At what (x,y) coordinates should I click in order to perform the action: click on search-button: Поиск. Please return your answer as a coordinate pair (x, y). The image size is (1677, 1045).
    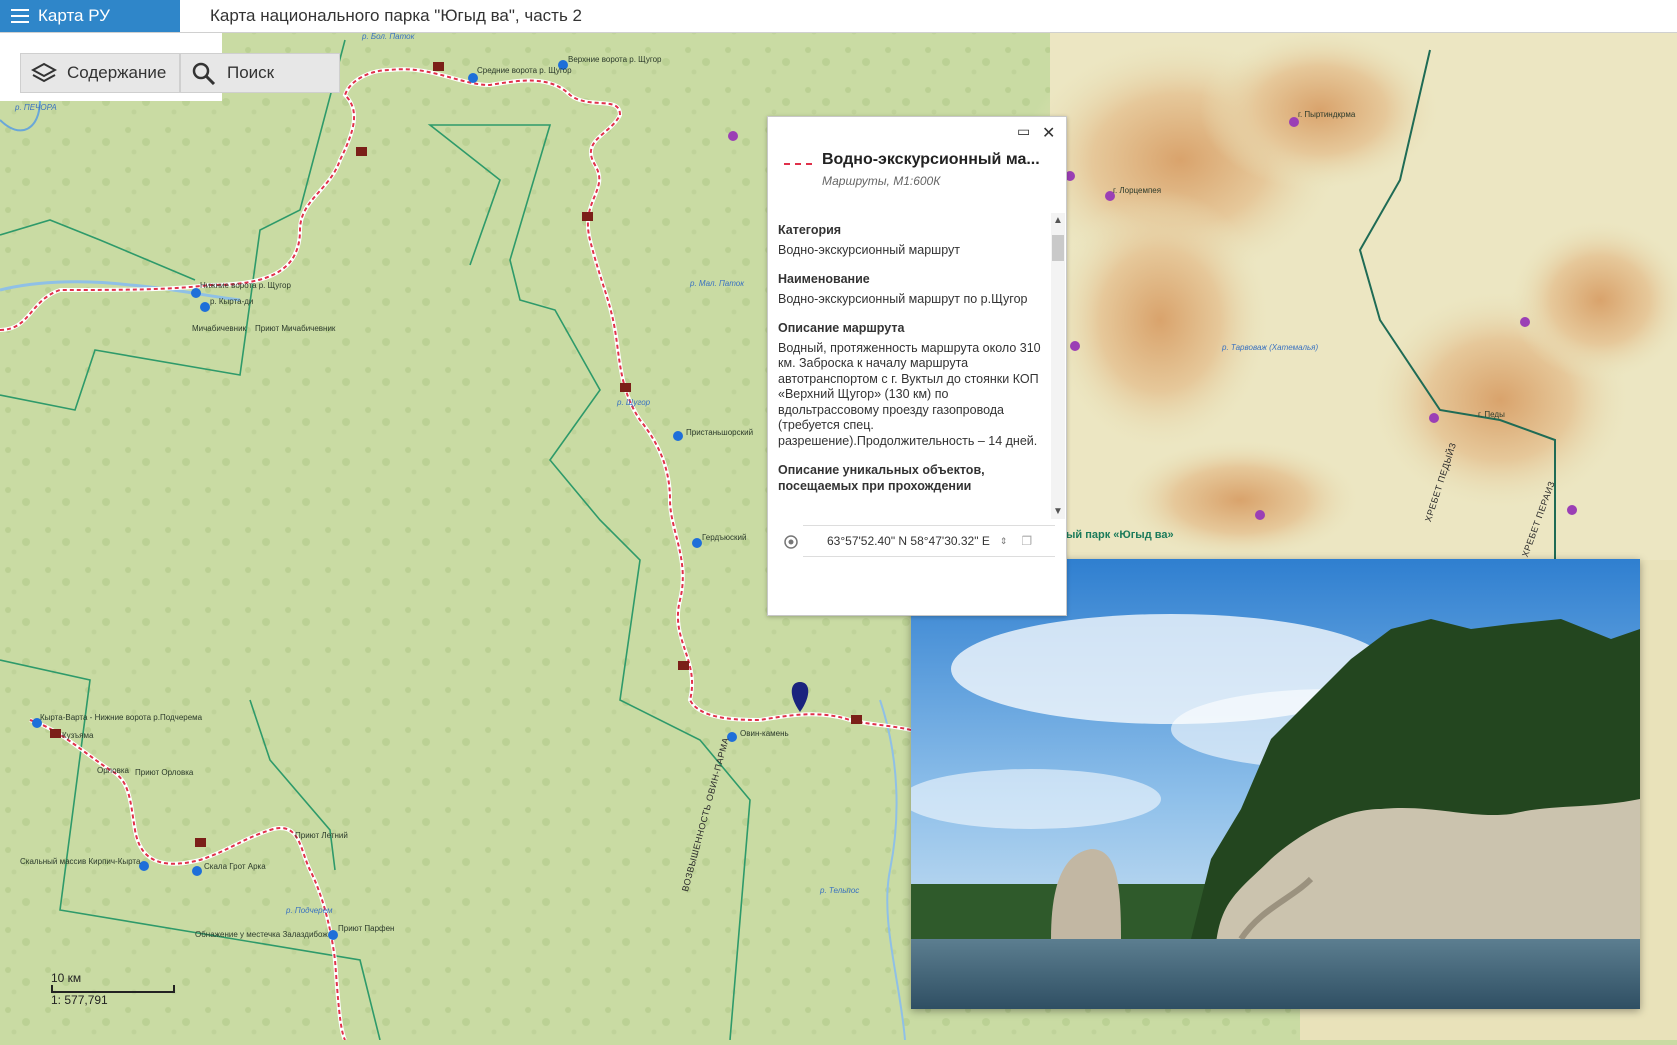
    Looking at the image, I should click on (260, 73).